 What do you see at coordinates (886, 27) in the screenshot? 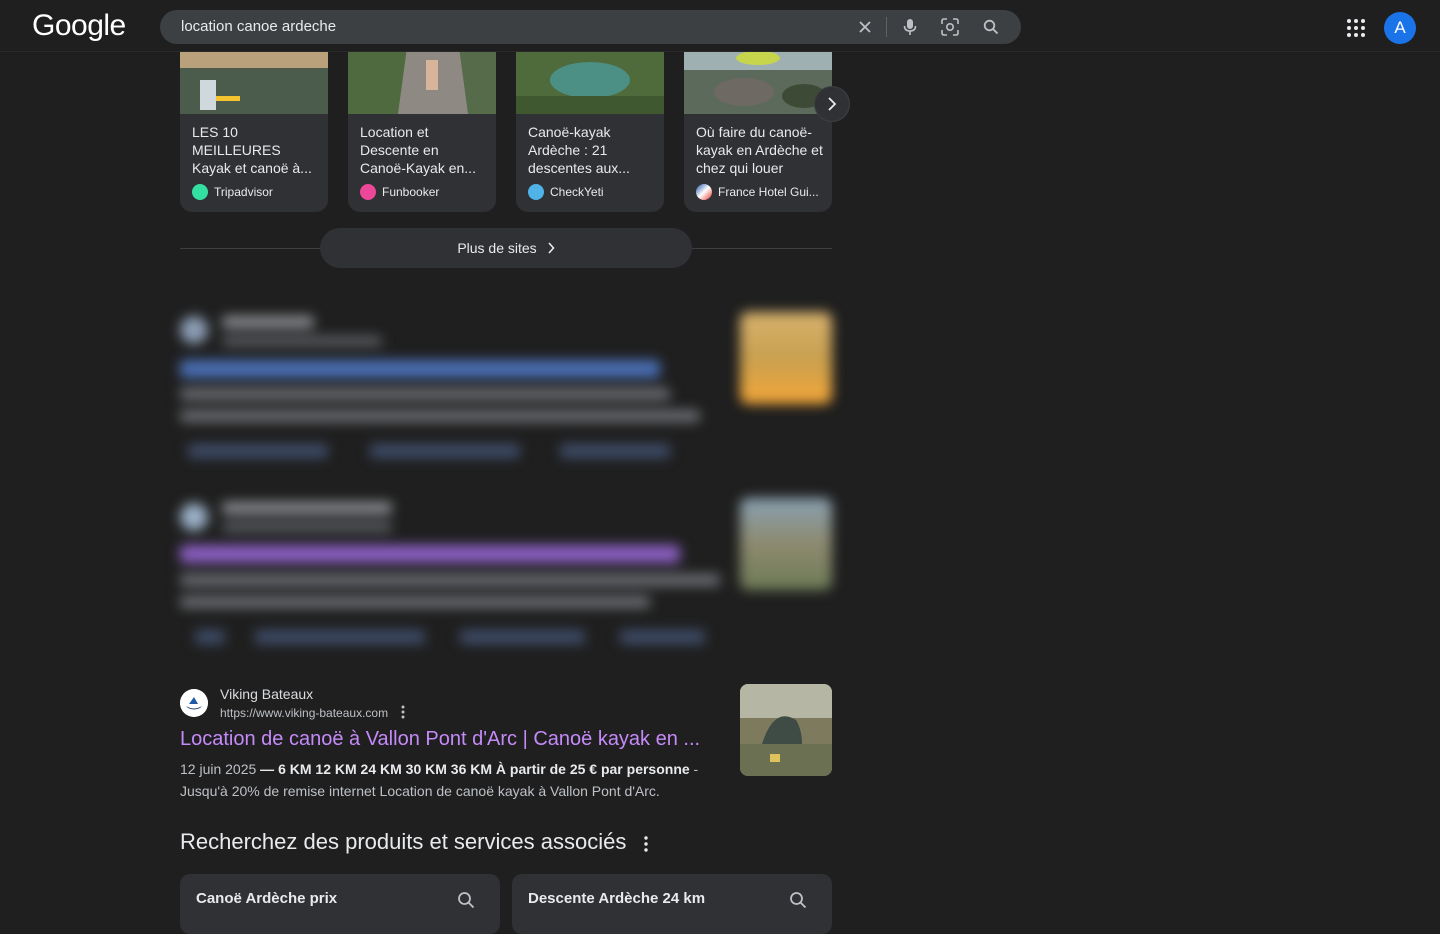
I see `search-divider` at bounding box center [886, 27].